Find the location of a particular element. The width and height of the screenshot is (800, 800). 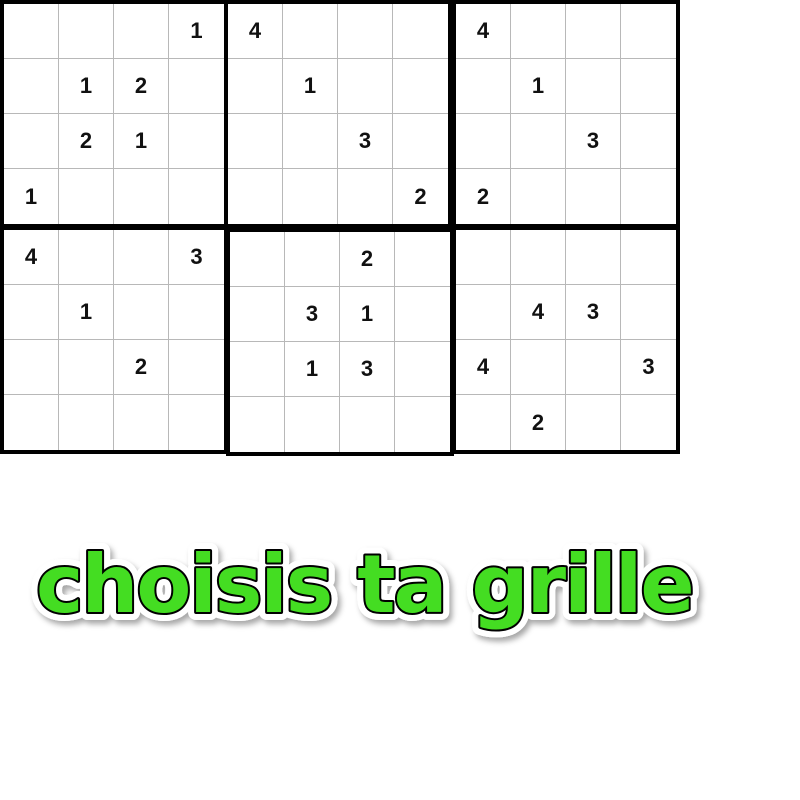

grid-6: 43432 is located at coordinates (566, 340).